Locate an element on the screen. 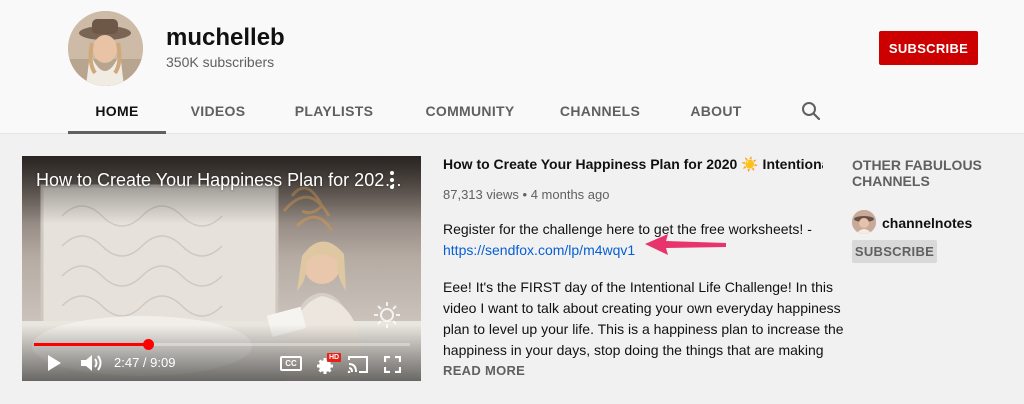 This screenshot has width=1024, height=404. annotation-arrow-icon is located at coordinates (685, 244).